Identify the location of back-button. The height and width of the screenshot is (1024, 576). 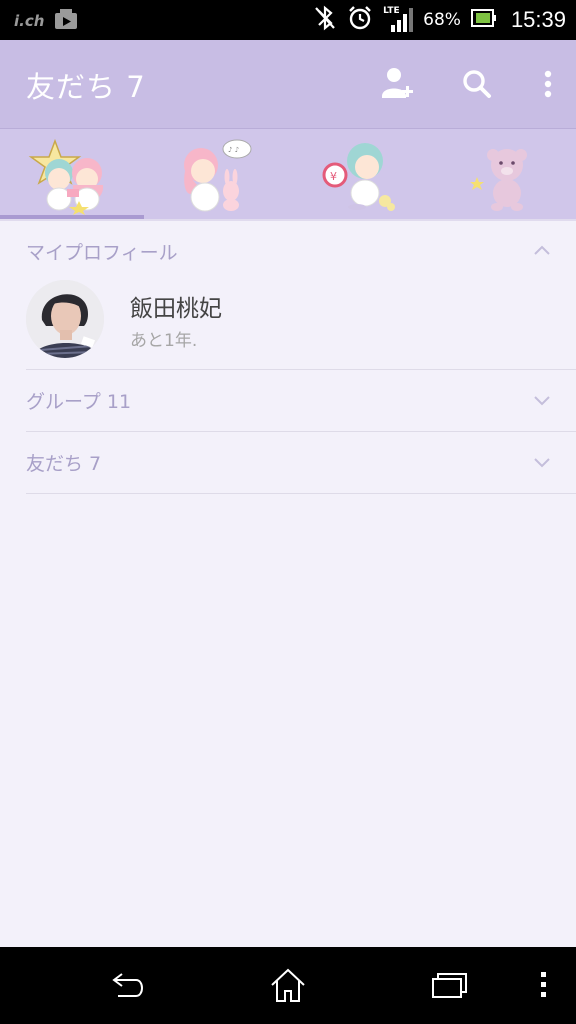
(128, 985).